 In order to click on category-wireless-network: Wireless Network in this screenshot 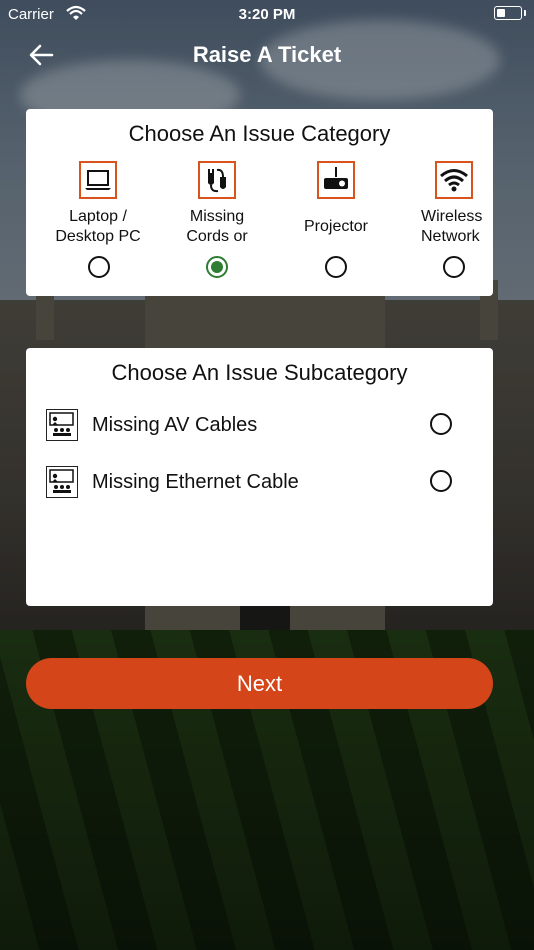, I will do `click(448, 204)`.